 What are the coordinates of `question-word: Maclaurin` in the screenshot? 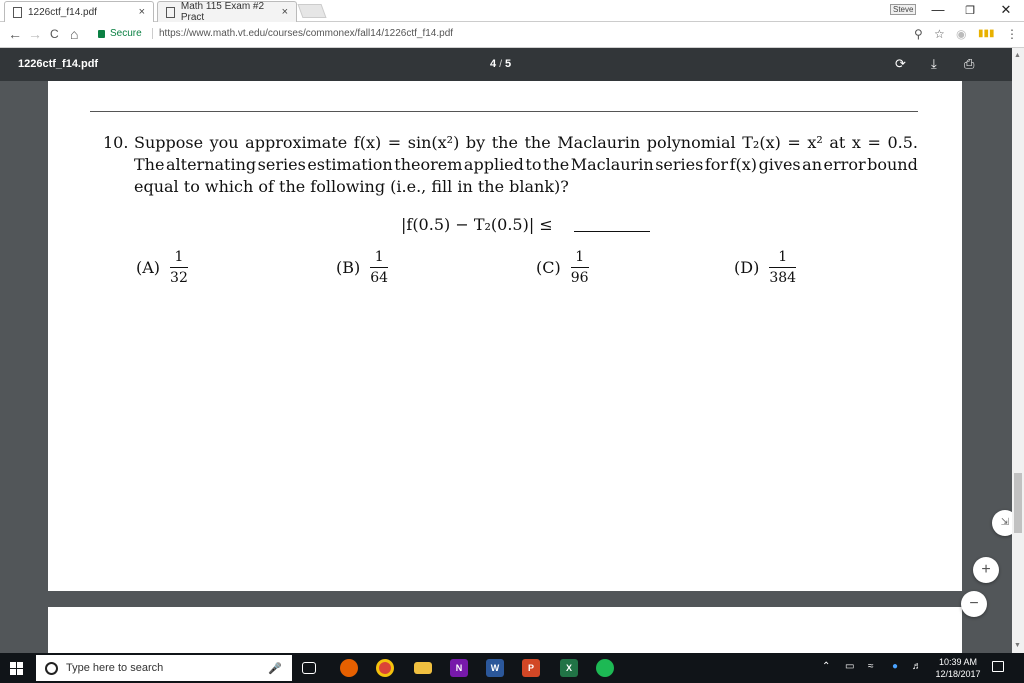 It's located at (612, 164).